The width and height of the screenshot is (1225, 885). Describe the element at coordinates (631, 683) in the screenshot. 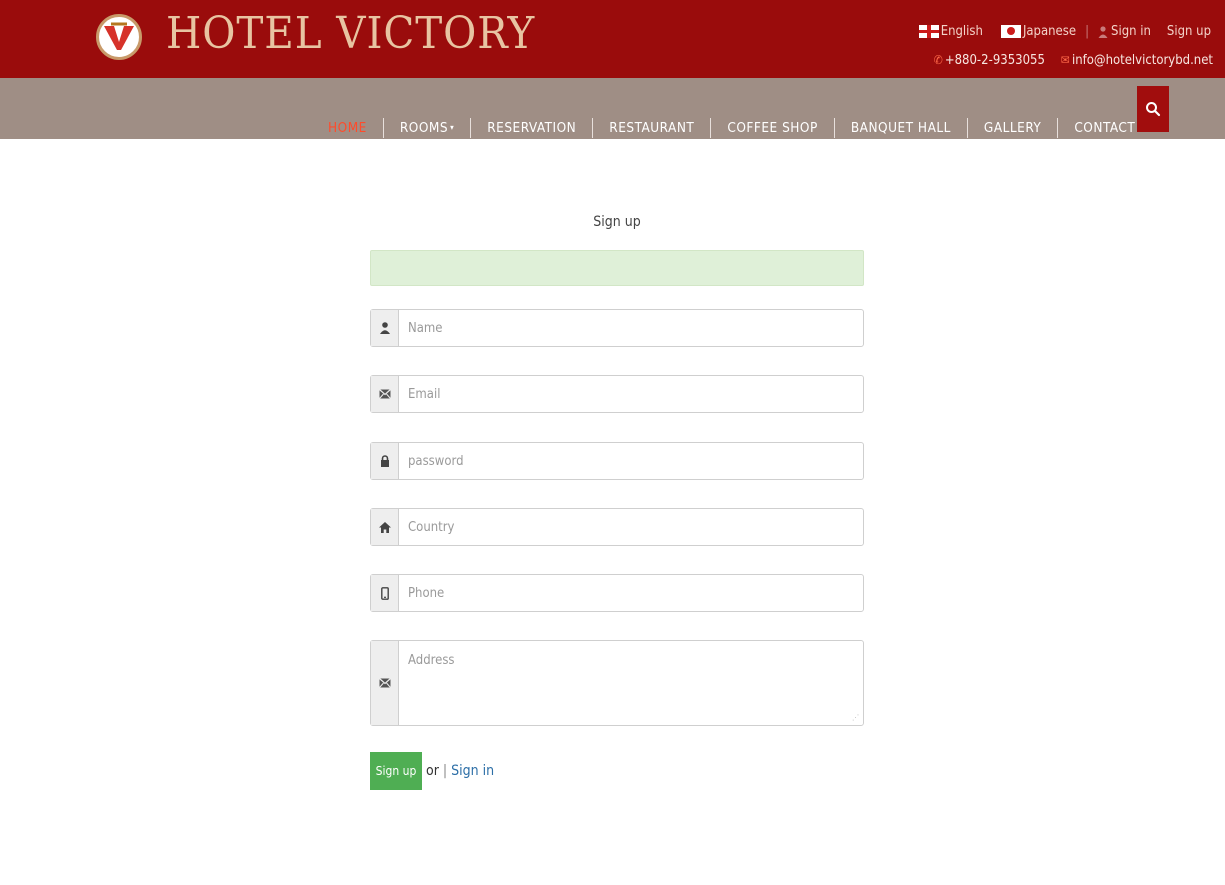

I see `address-textarea` at that location.